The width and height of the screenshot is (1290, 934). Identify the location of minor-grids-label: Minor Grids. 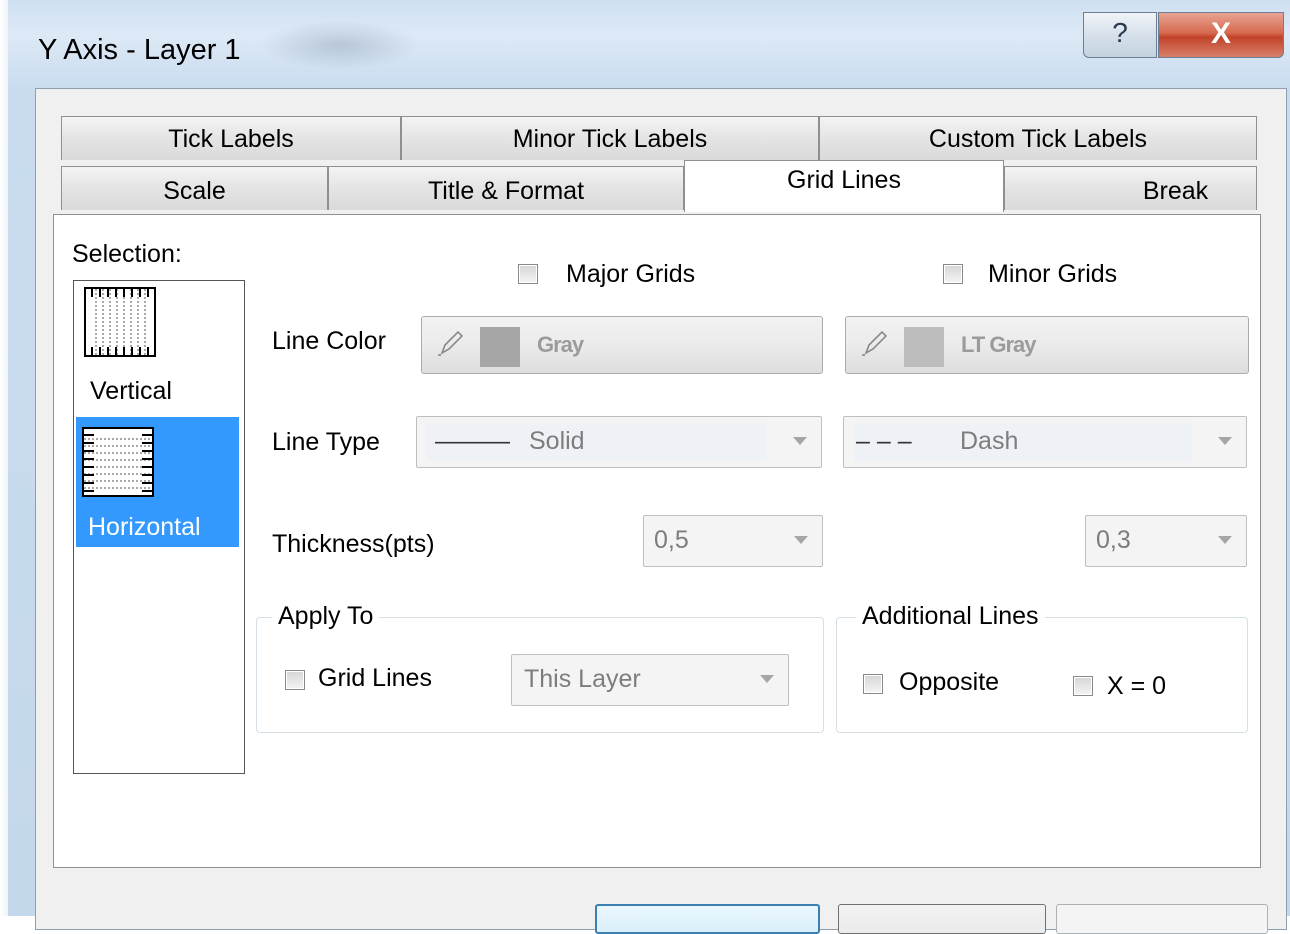
(1053, 274).